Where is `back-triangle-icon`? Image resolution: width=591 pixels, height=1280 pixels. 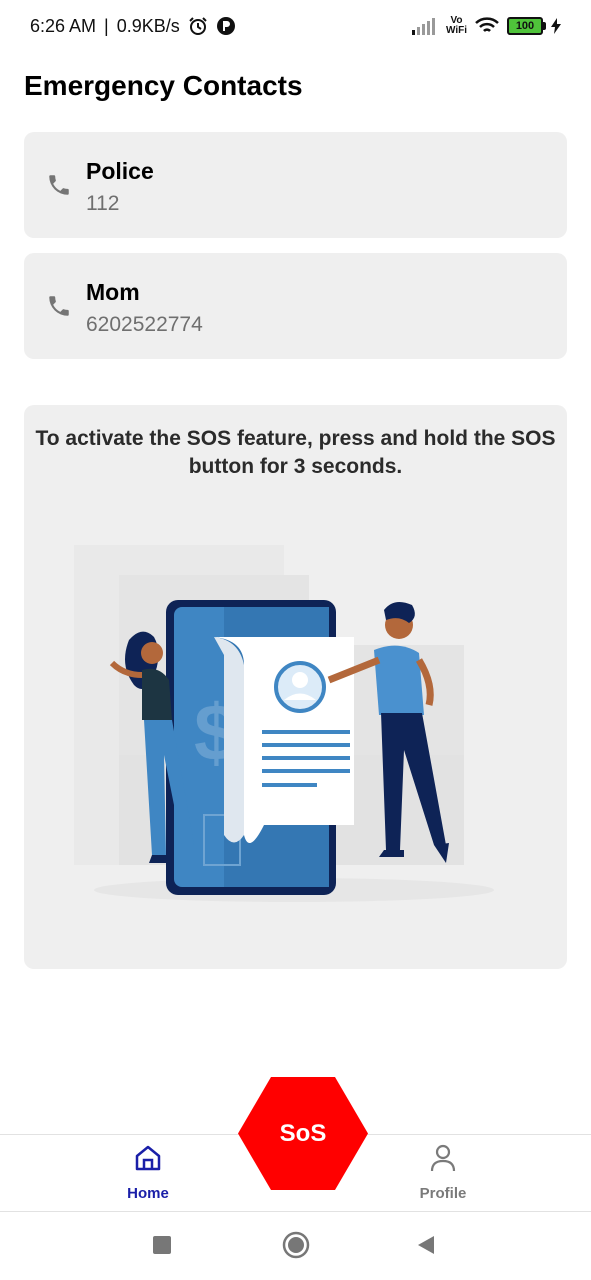 back-triangle-icon is located at coordinates (426, 1247).